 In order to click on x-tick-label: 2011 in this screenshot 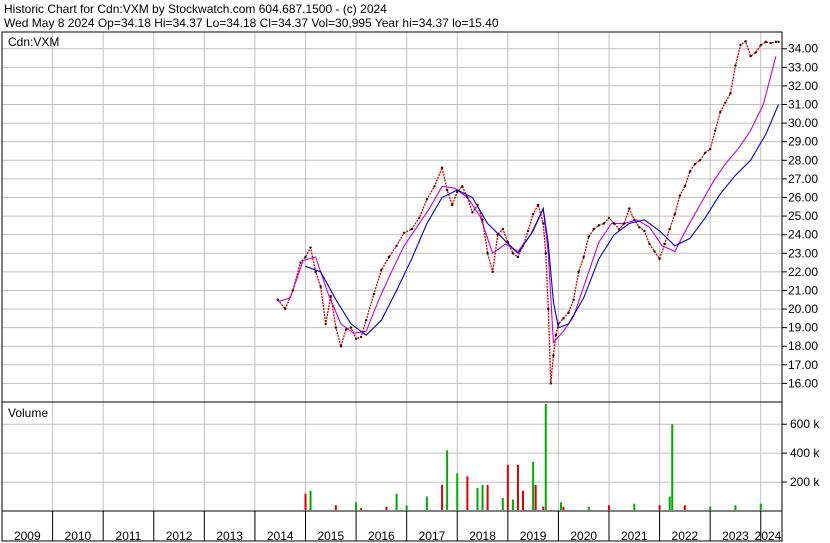, I will do `click(129, 536)`.